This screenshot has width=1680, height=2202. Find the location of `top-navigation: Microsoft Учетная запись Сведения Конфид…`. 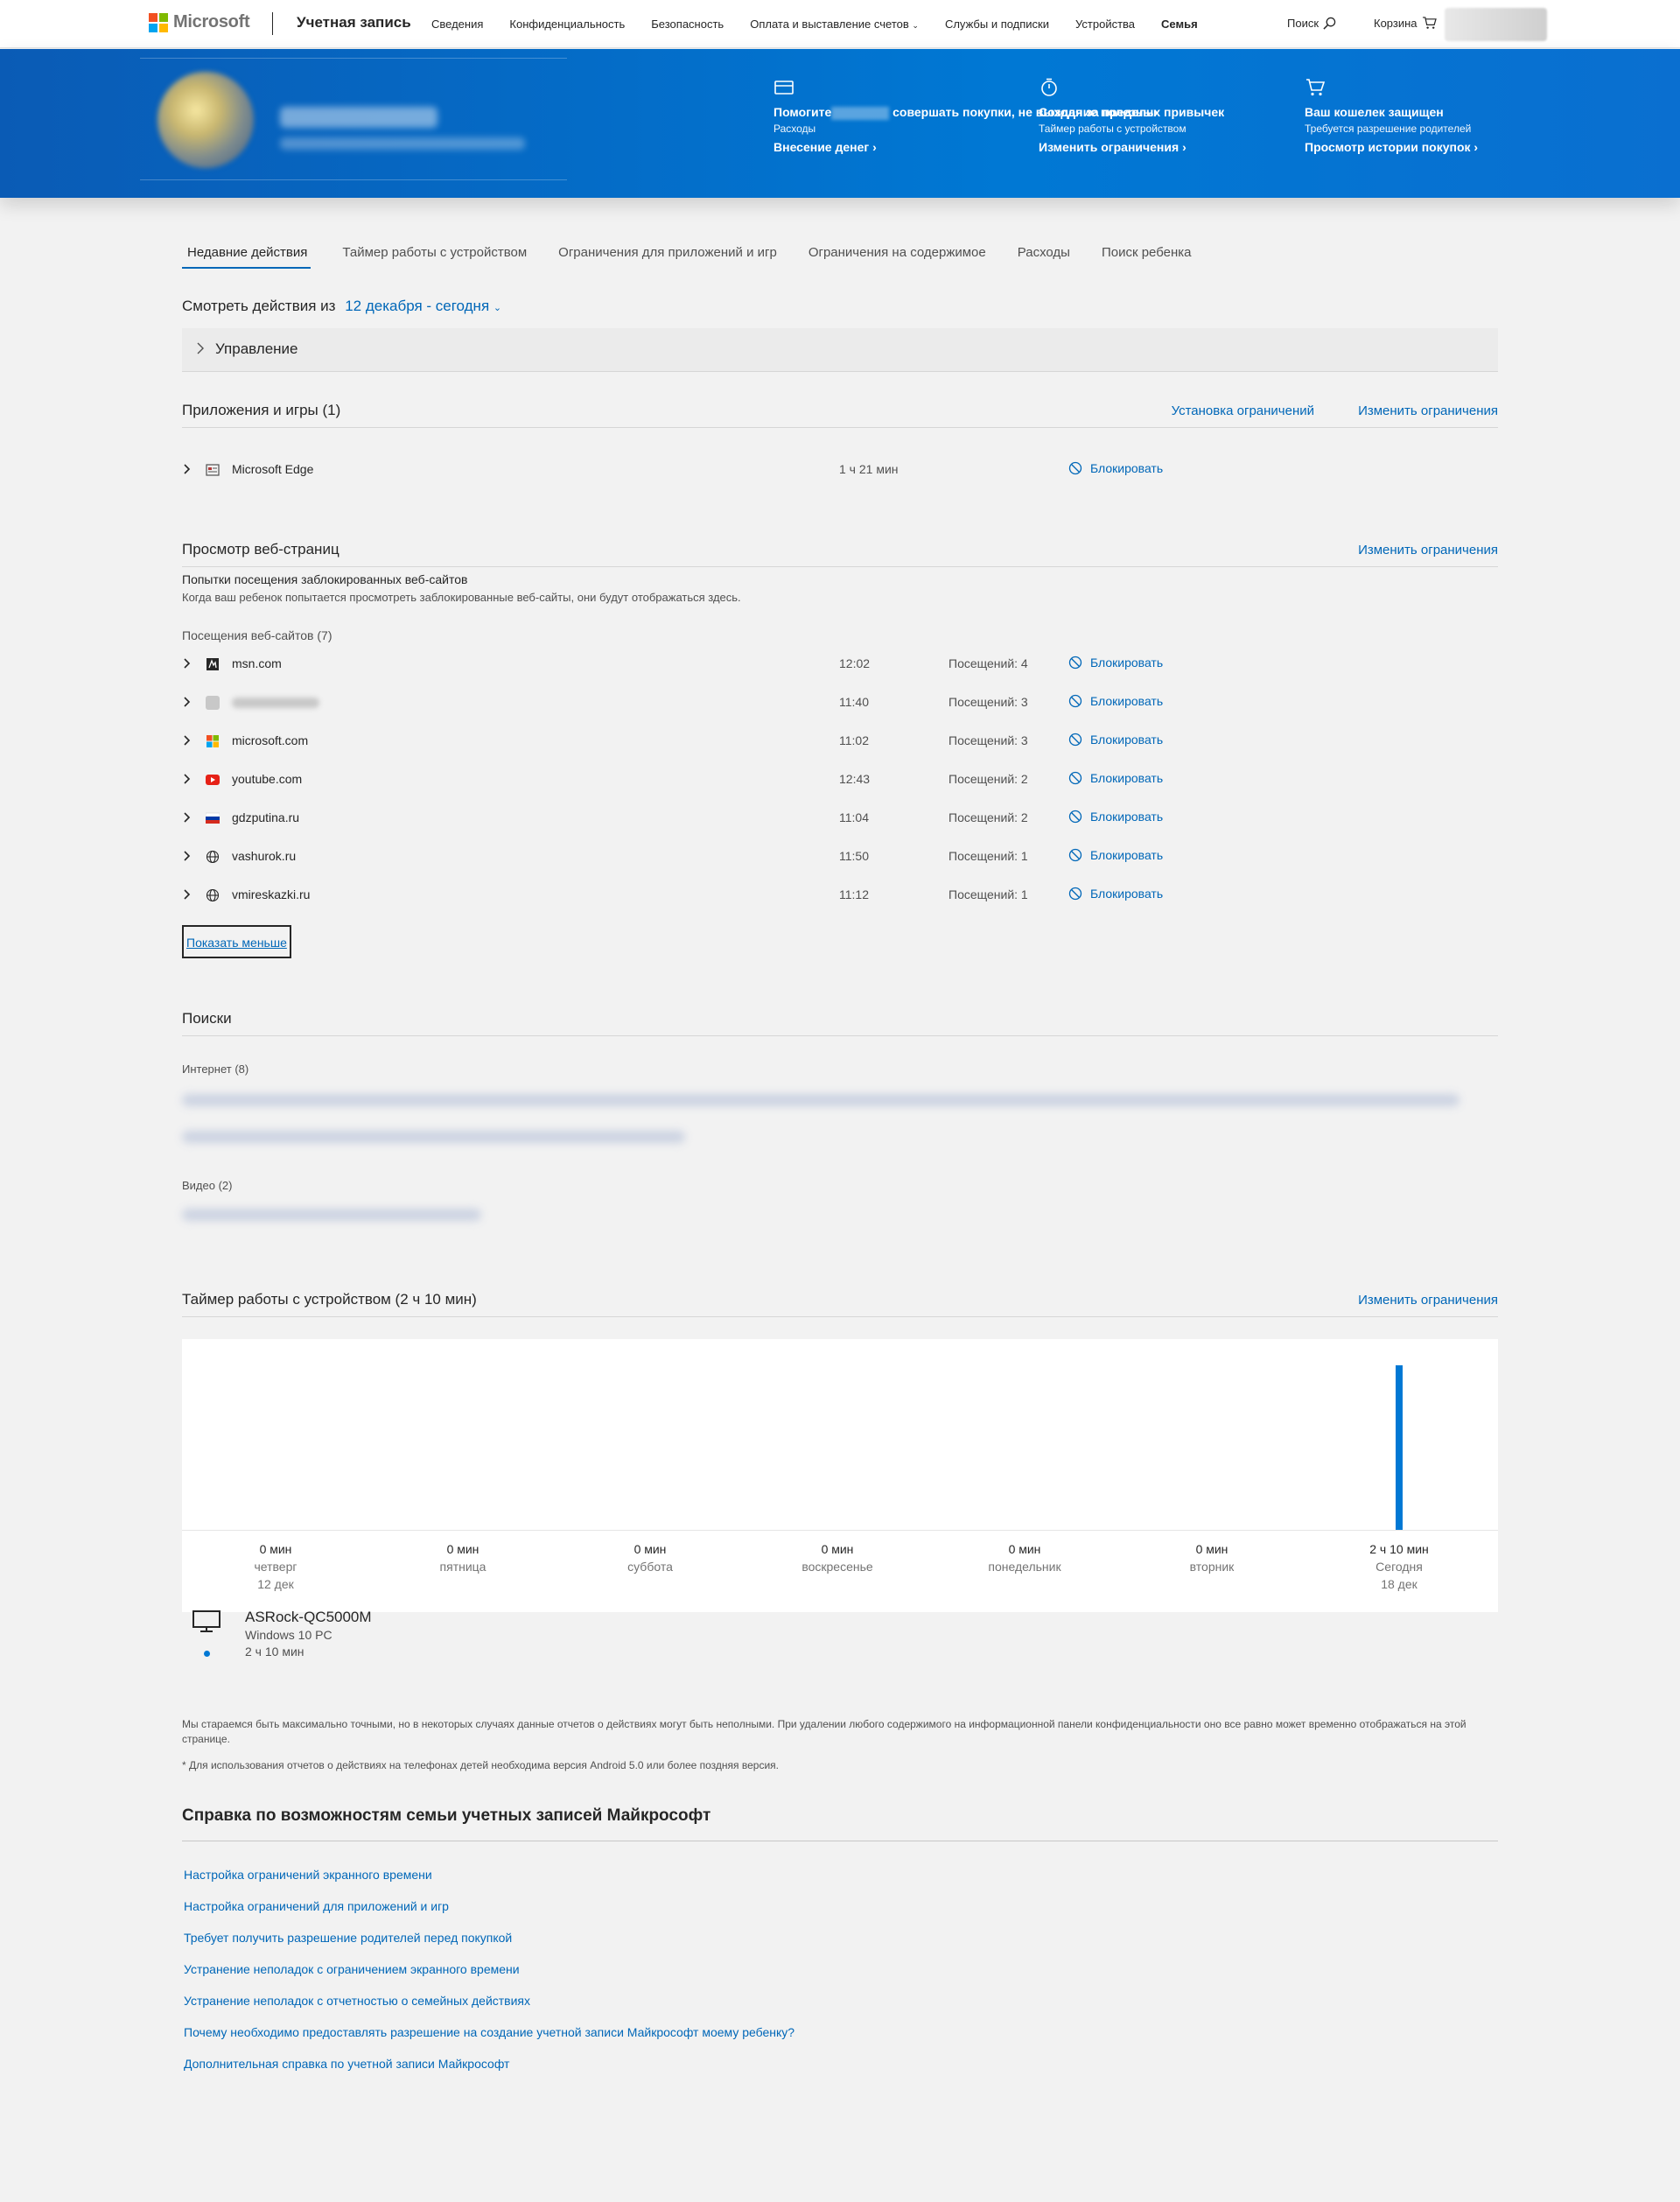

top-navigation: Microsoft Учетная запись Сведения Конфид… is located at coordinates (840, 24).